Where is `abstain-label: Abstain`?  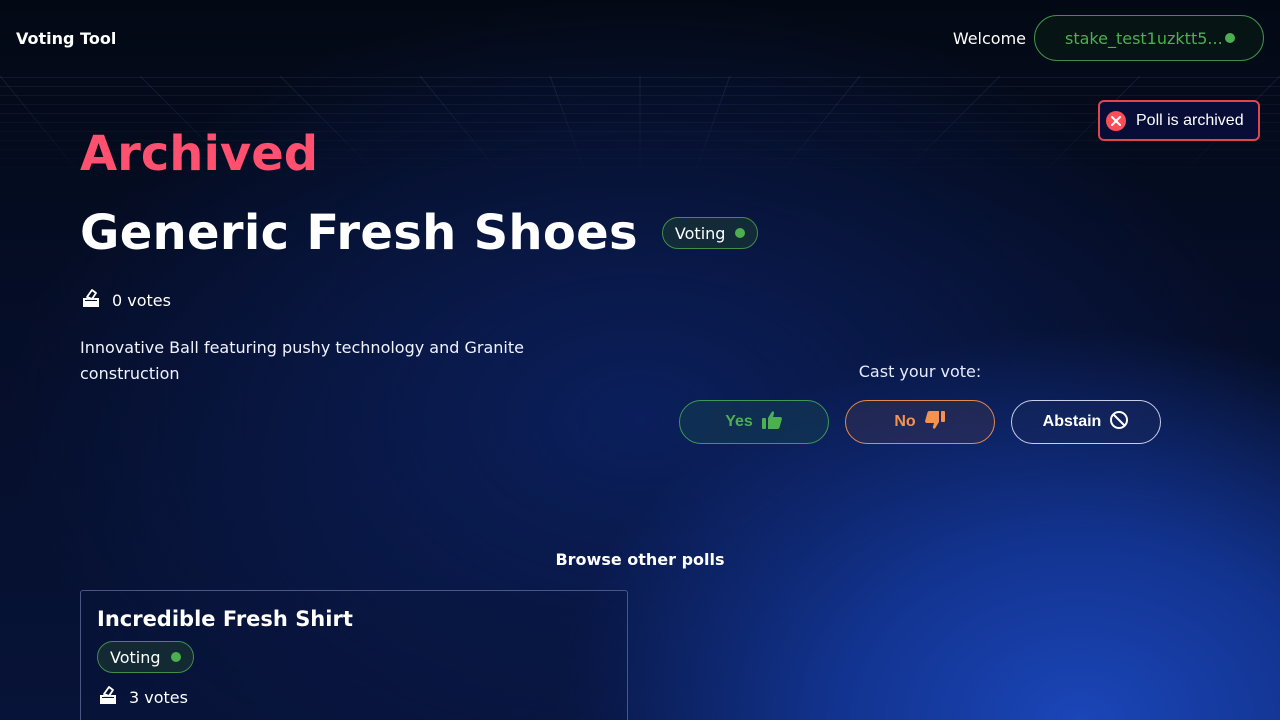 abstain-label: Abstain is located at coordinates (1072, 421).